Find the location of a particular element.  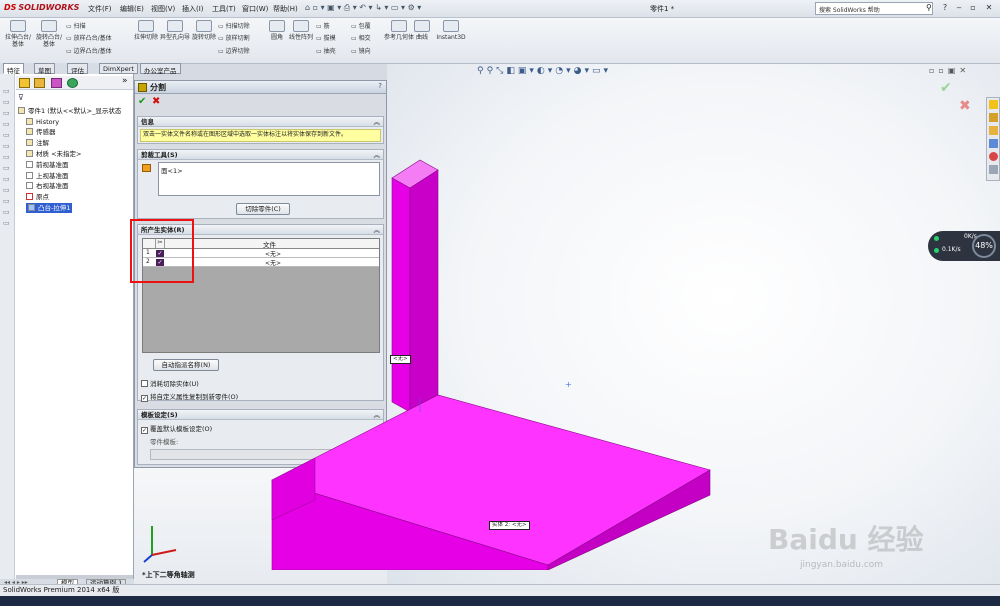

watermark-url: jingyan.baidu.com is located at coordinates (842, 565).